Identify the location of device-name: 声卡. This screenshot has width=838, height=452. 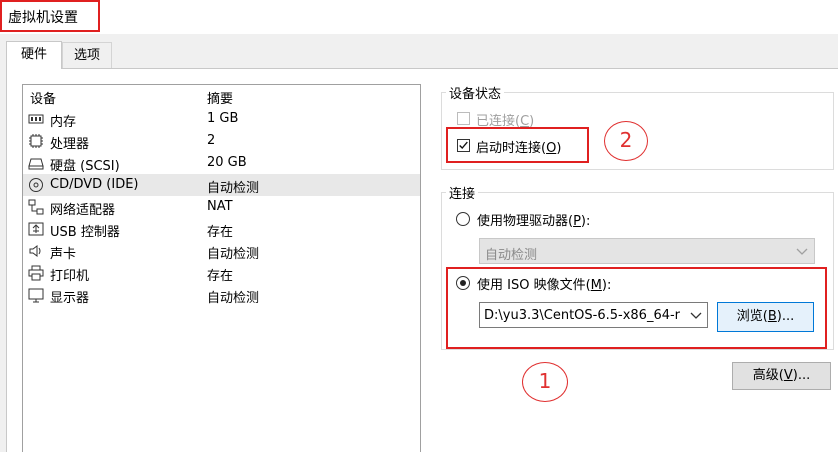
(63, 254).